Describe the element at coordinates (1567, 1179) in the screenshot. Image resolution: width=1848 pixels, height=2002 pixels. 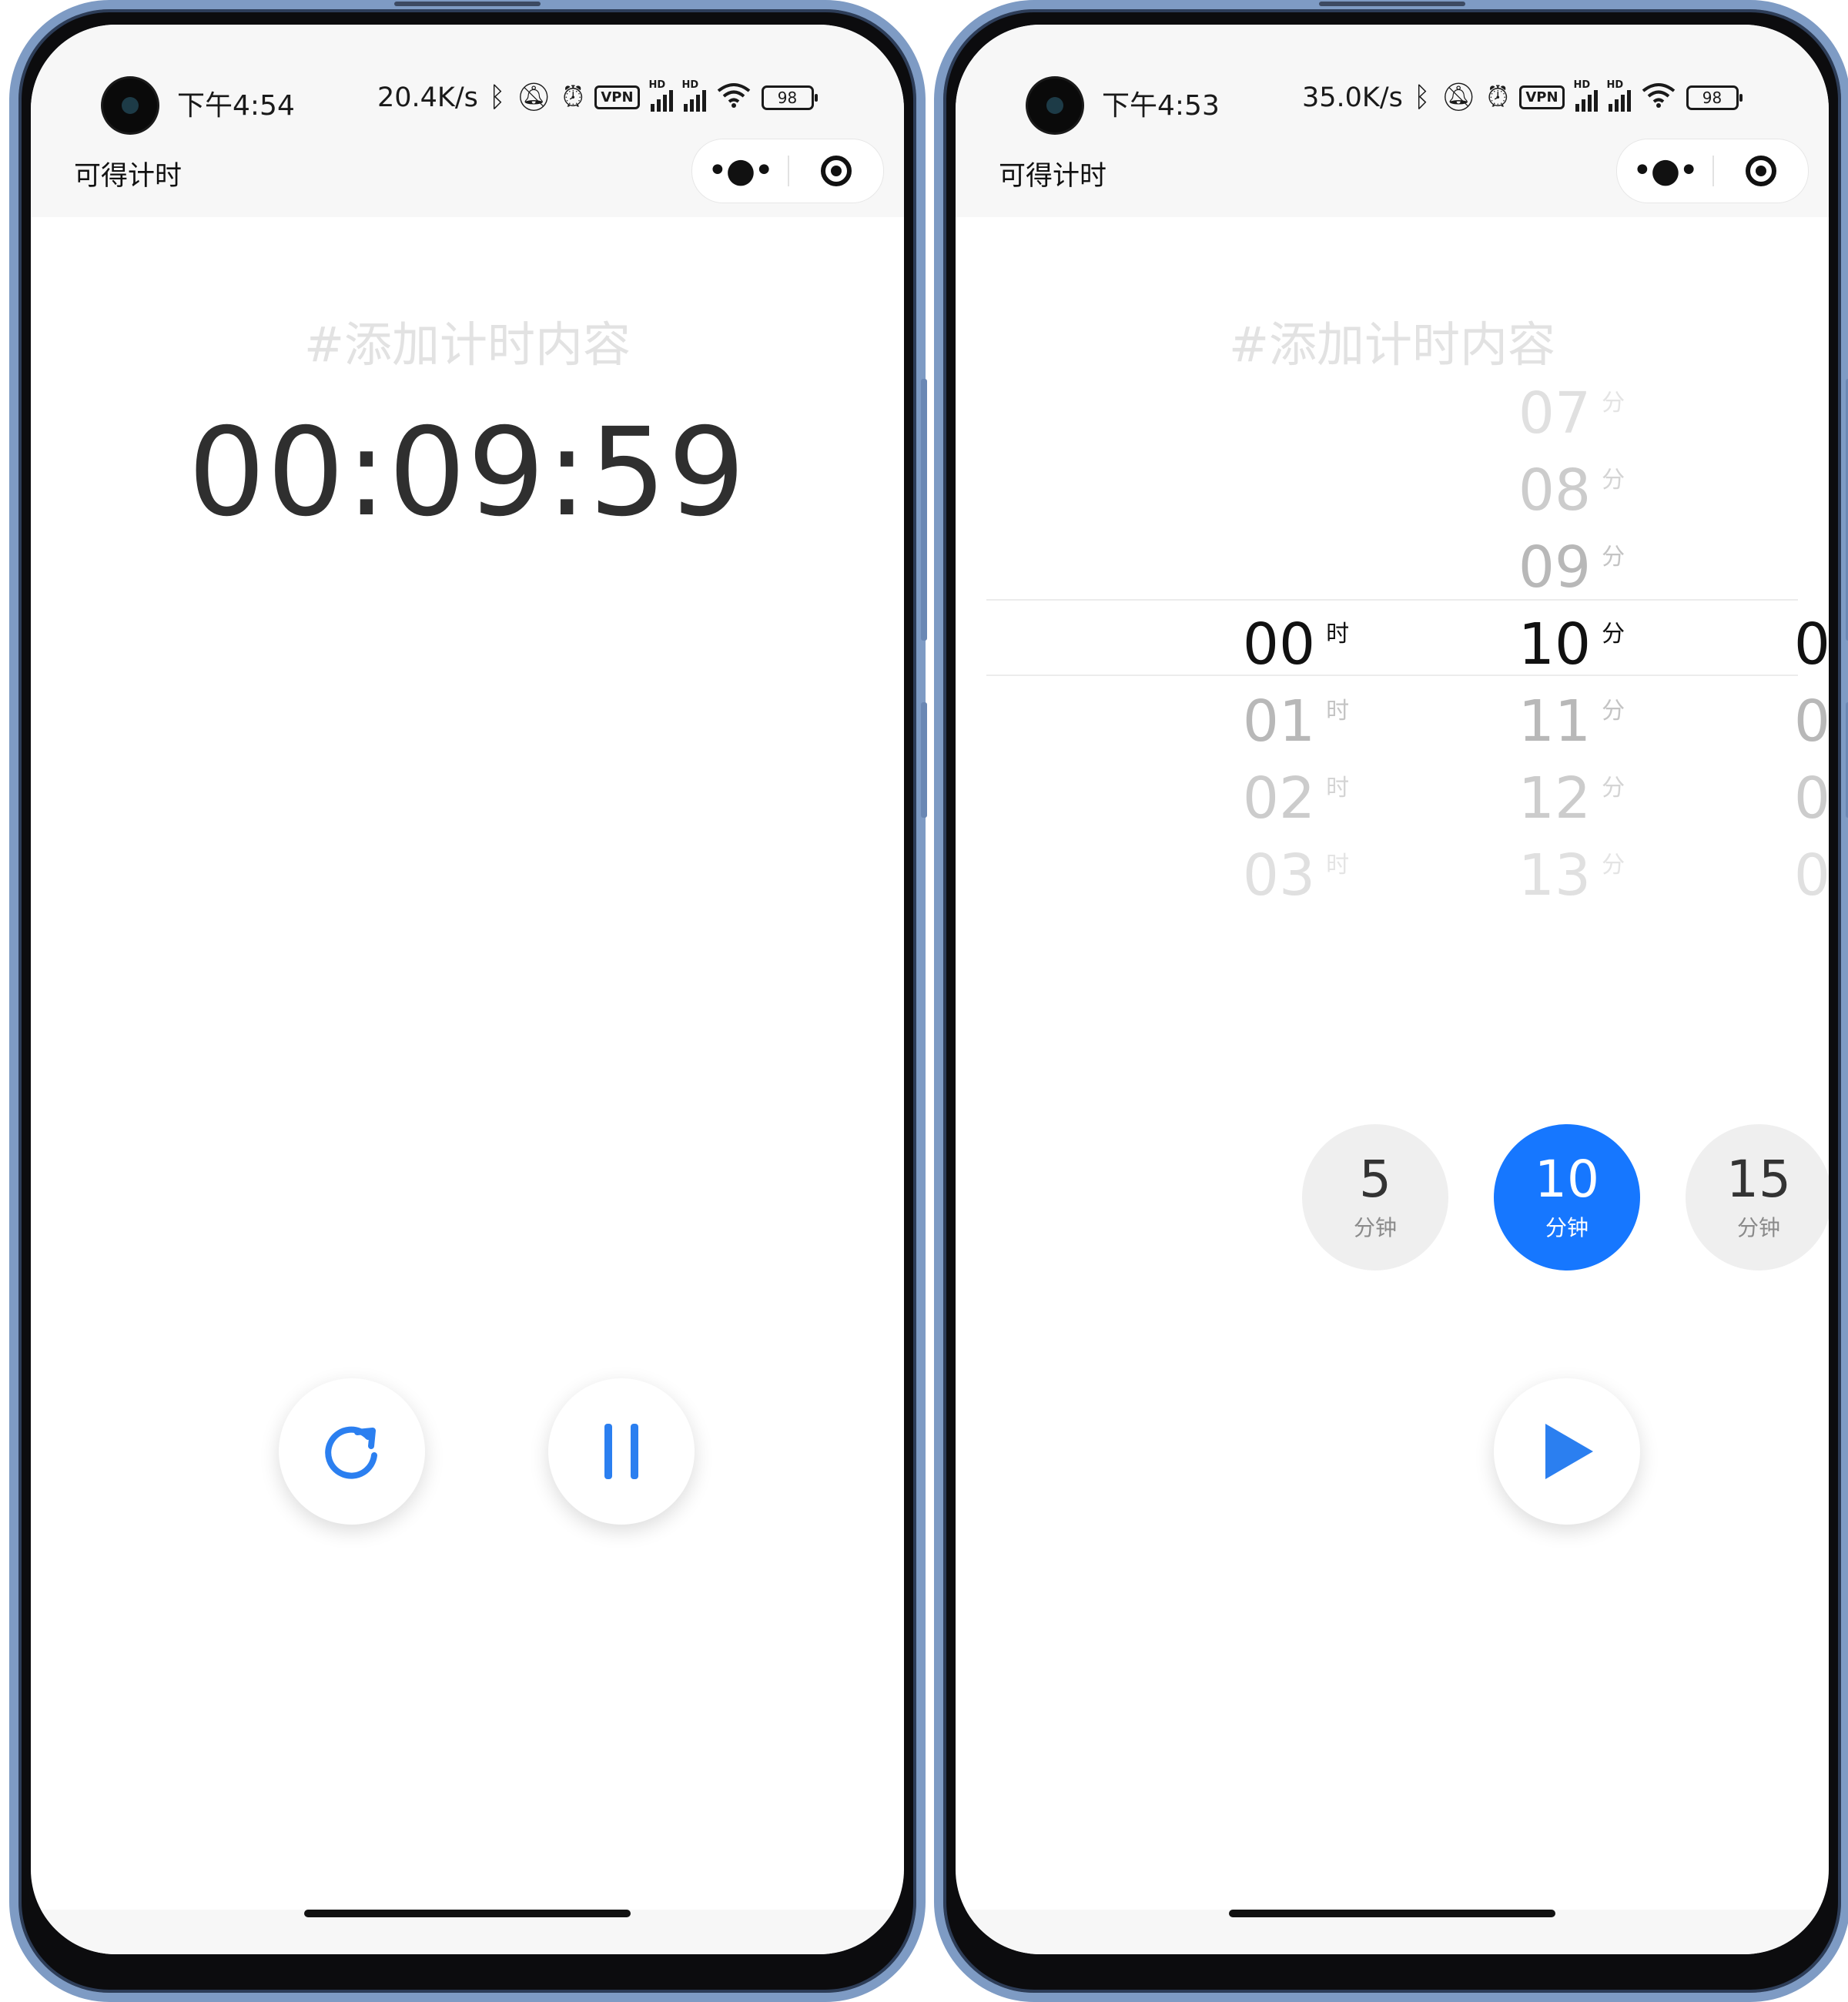
I see `preset-value: 10` at that location.